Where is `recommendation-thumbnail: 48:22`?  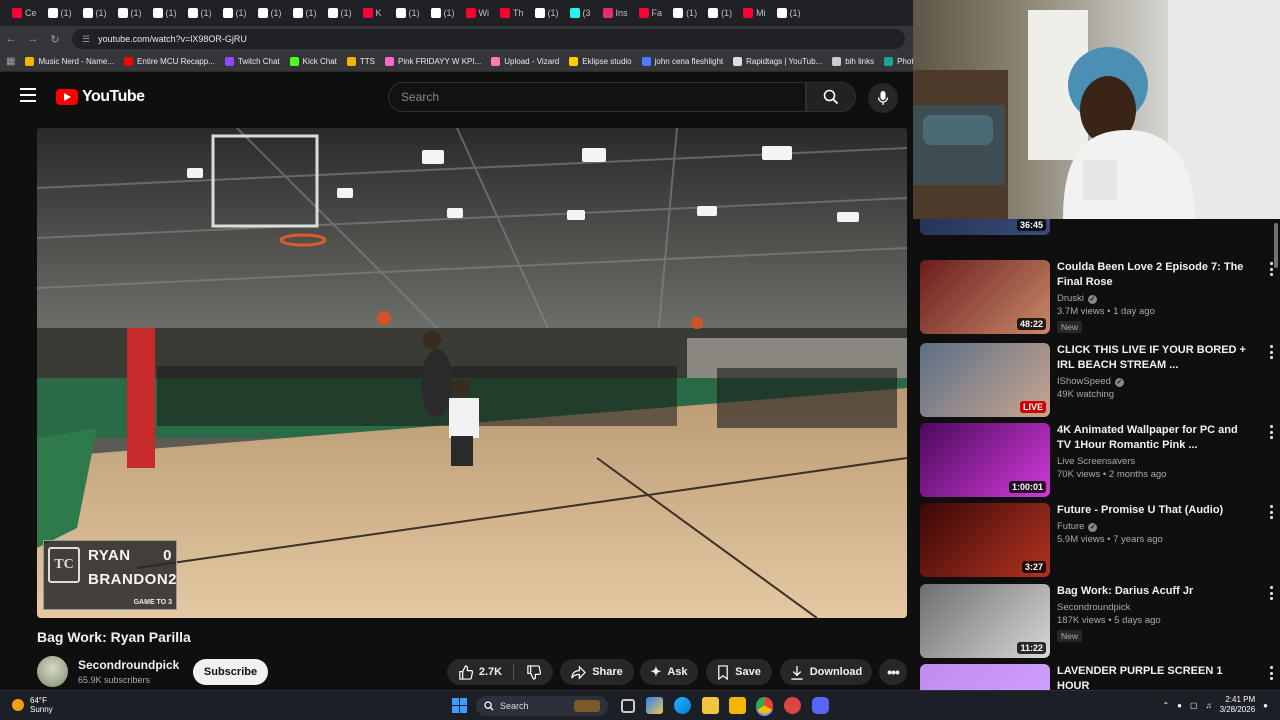
recommendation-thumbnail: 48:22 is located at coordinates (985, 297).